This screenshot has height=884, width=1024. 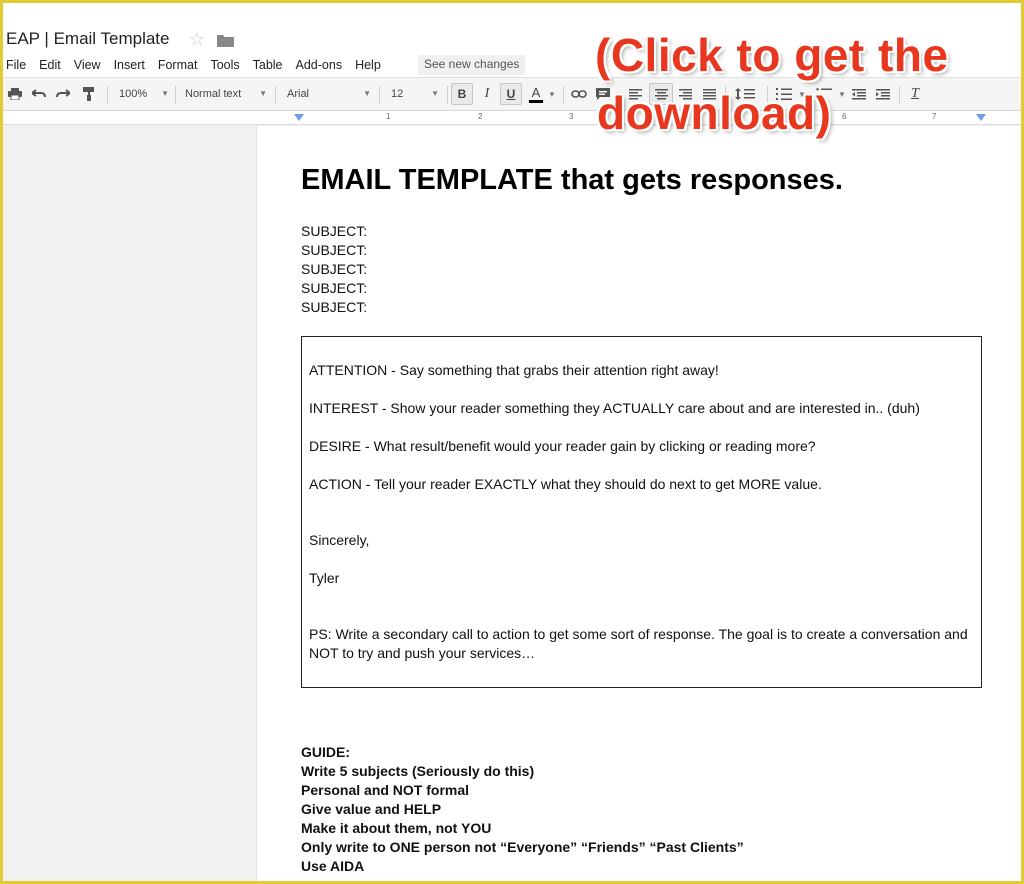 What do you see at coordinates (178, 66) in the screenshot?
I see `menu-format: Format` at bounding box center [178, 66].